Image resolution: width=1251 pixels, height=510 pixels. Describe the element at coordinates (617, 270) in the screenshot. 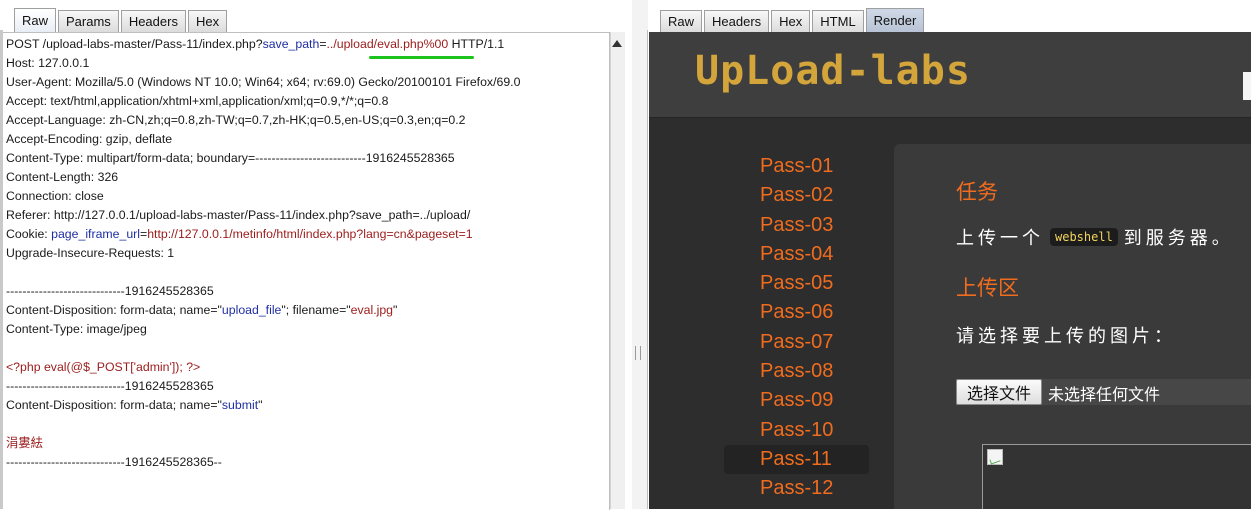

I see `editor-scrollbar` at that location.